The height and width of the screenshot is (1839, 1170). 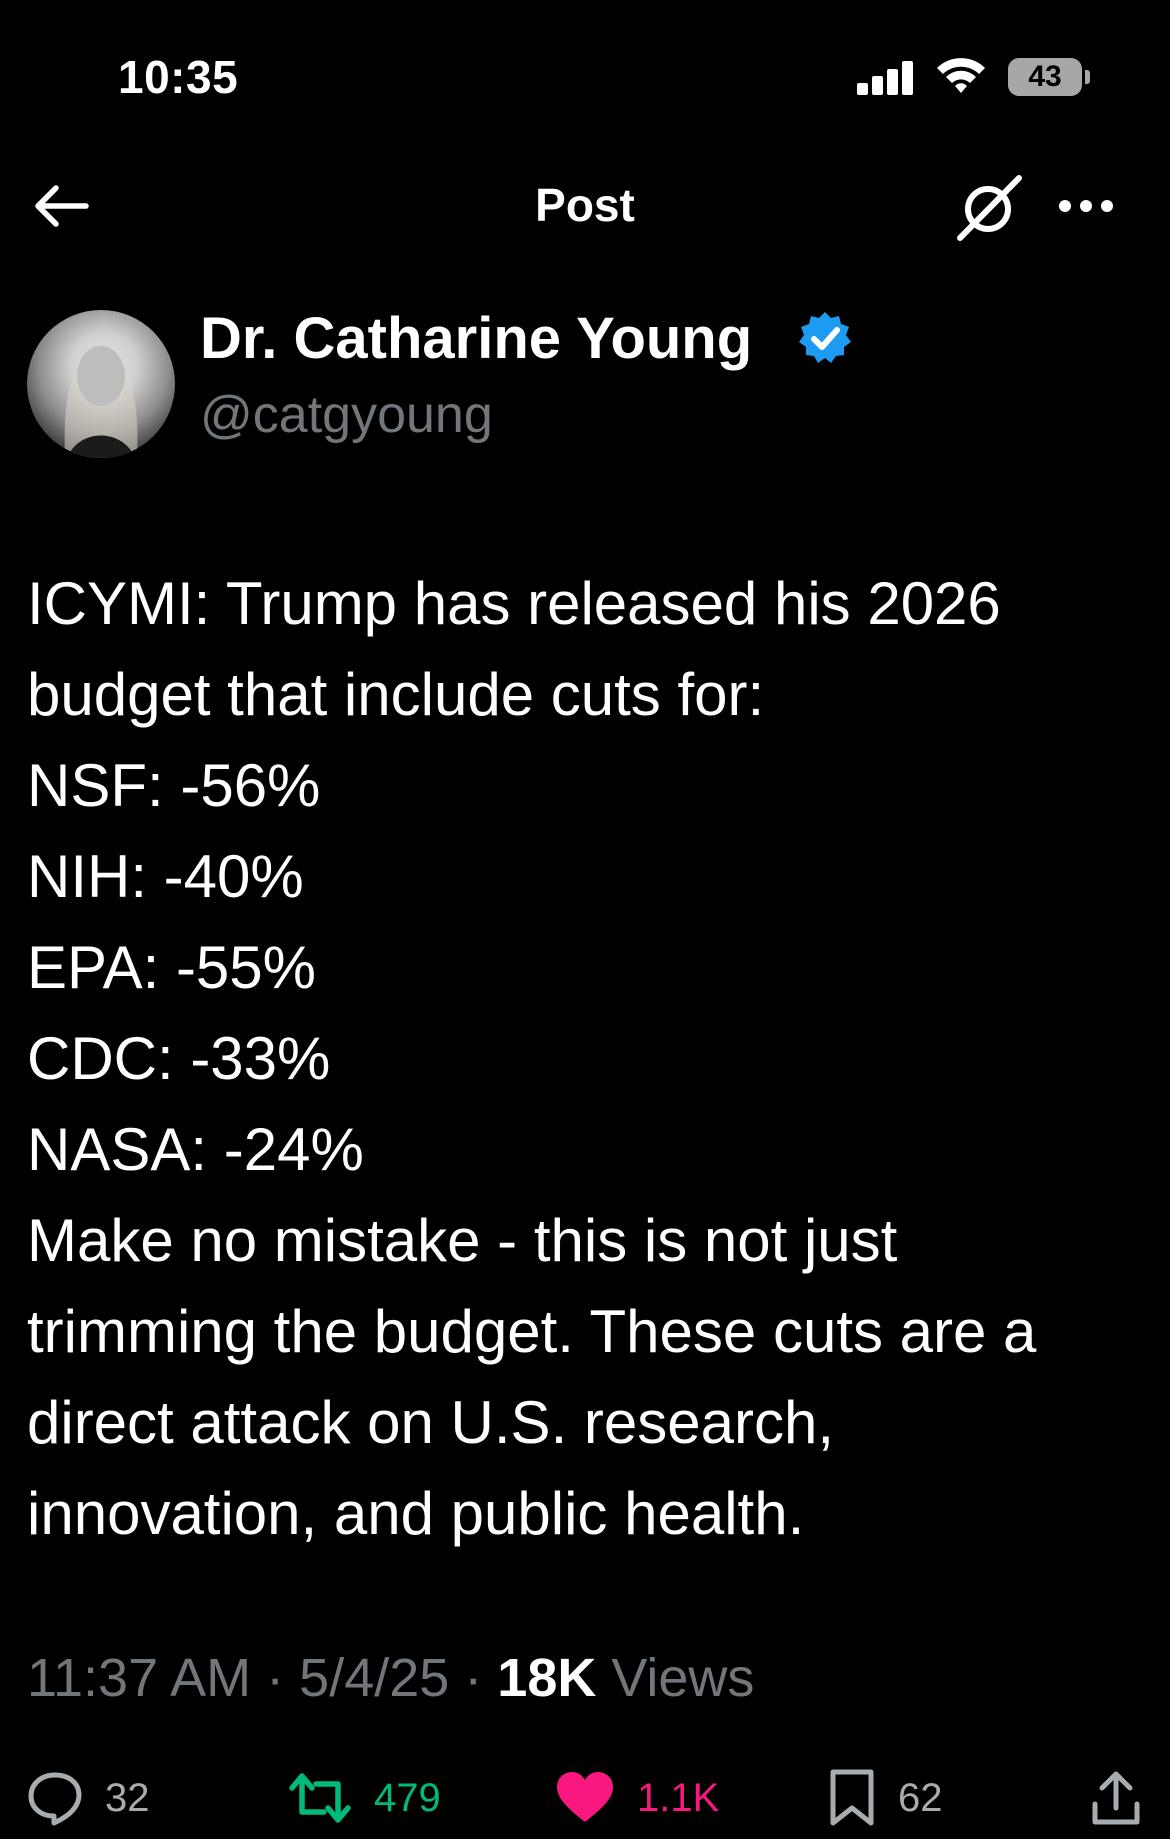 I want to click on like-button: 1.1K, so click(x=637, y=1798).